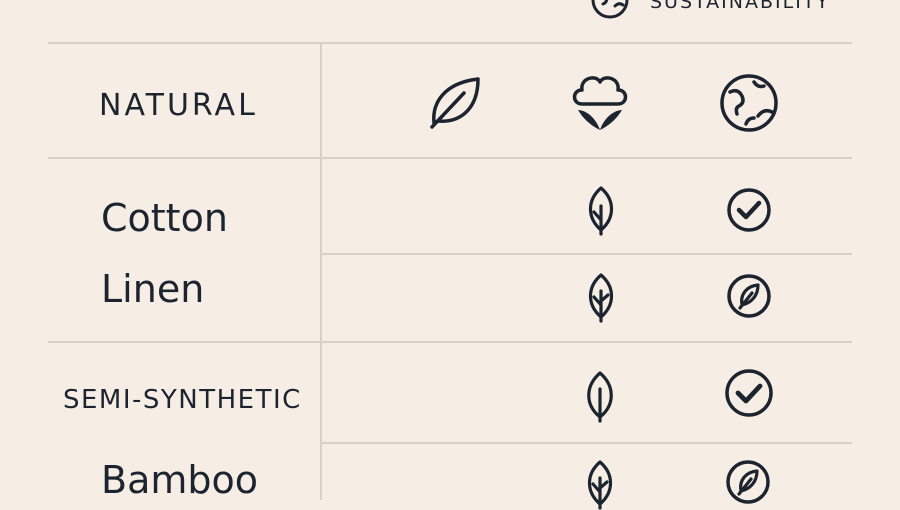 The height and width of the screenshot is (510, 900). What do you see at coordinates (178, 105) in the screenshot?
I see `section-label-natural: NATURAL` at bounding box center [178, 105].